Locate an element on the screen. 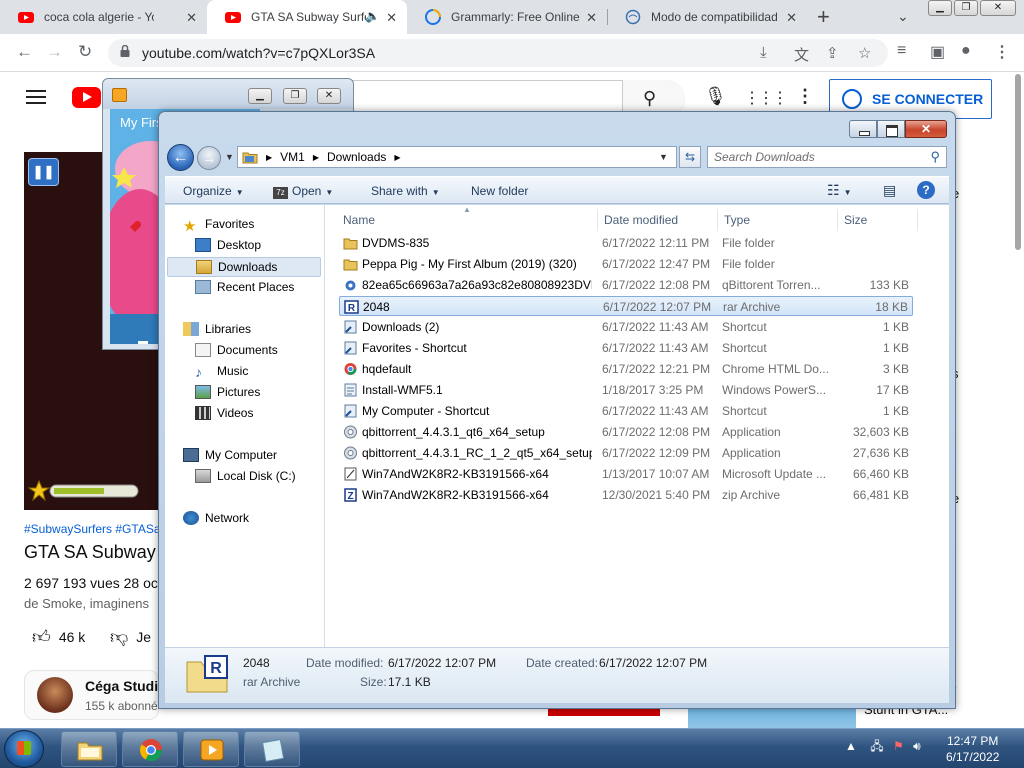  new-tab-button: + is located at coordinates (823, 17).